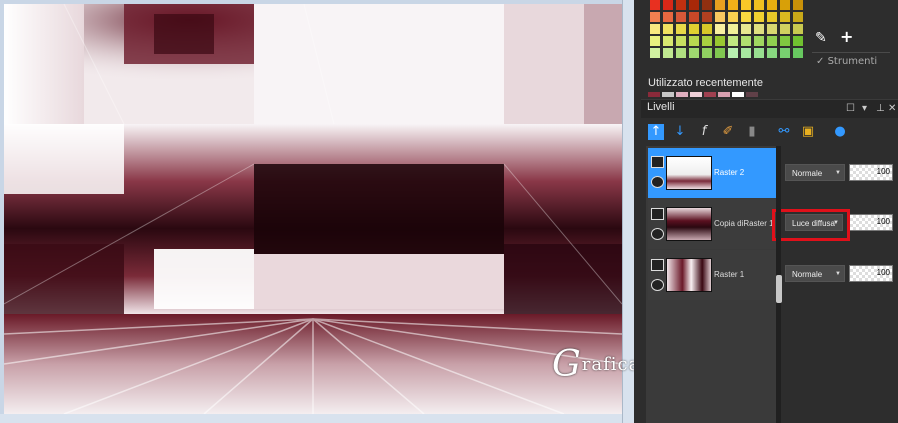 This screenshot has height=423, width=898. Describe the element at coordinates (880, 108) in the screenshot. I see `pin-icon: ⊥` at that location.